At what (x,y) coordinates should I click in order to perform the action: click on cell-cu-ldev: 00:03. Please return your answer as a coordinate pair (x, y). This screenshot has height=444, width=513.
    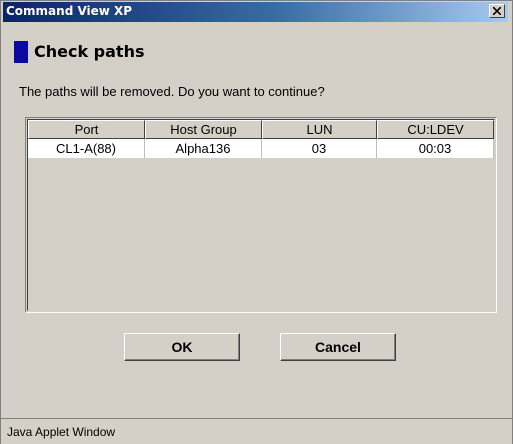
    Looking at the image, I should click on (435, 148).